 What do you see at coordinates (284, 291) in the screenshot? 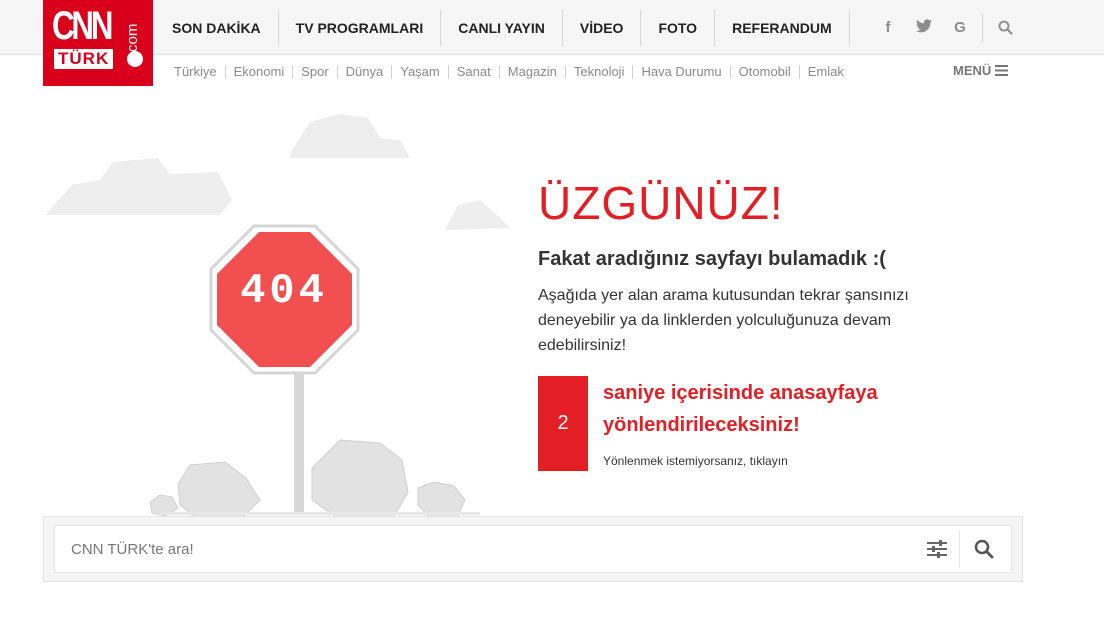
I see `sign-404-text: 404` at bounding box center [284, 291].